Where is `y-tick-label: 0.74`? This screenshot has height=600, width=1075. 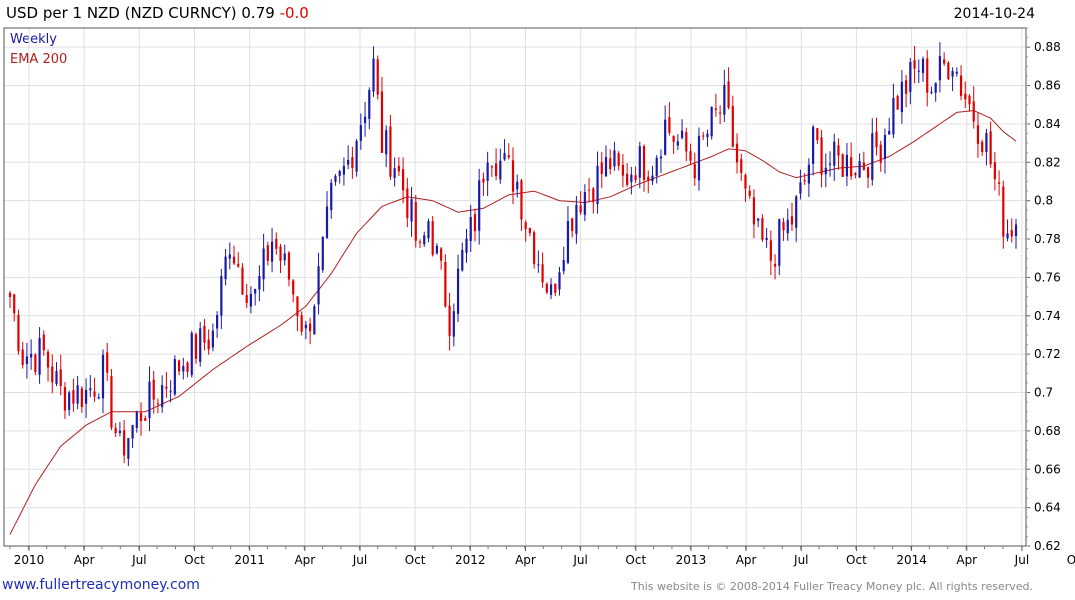
y-tick-label: 0.74 is located at coordinates (1047, 316).